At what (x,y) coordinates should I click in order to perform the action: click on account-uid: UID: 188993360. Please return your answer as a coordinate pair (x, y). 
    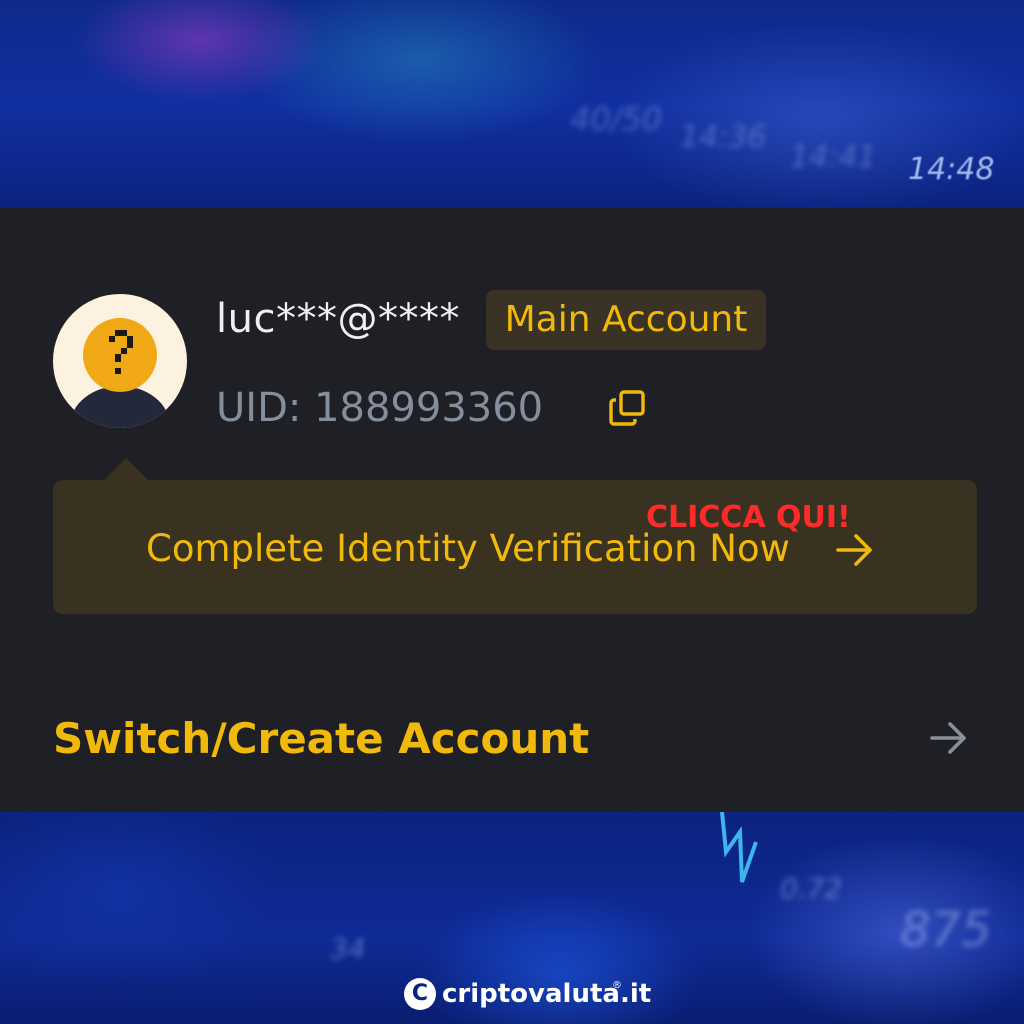
    Looking at the image, I should click on (380, 408).